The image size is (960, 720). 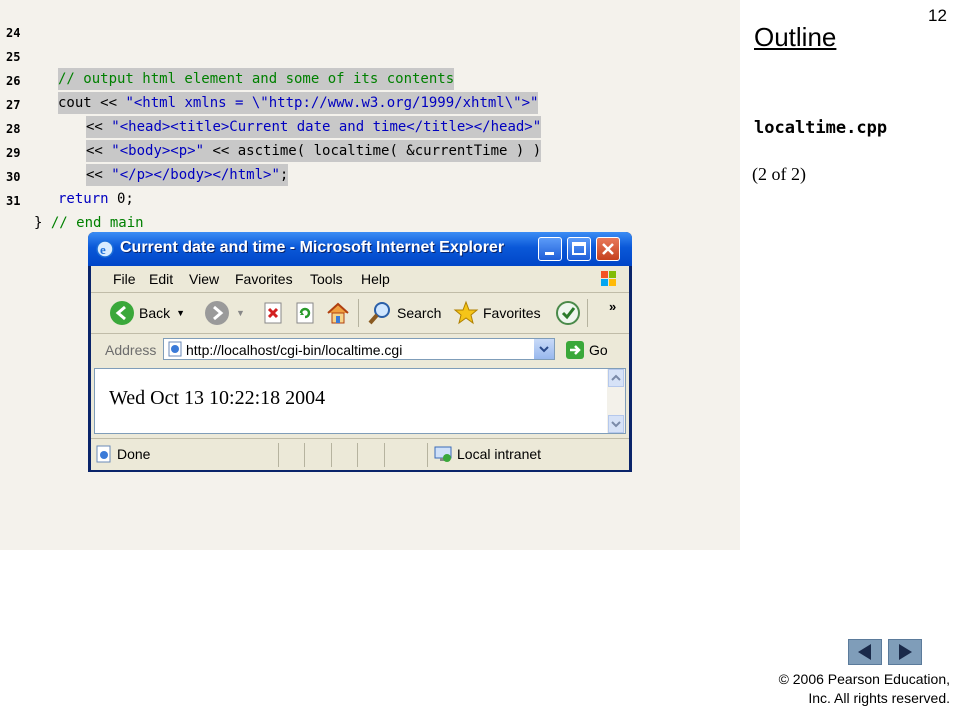 What do you see at coordinates (13, 201) in the screenshot?
I see `line-number: 31` at bounding box center [13, 201].